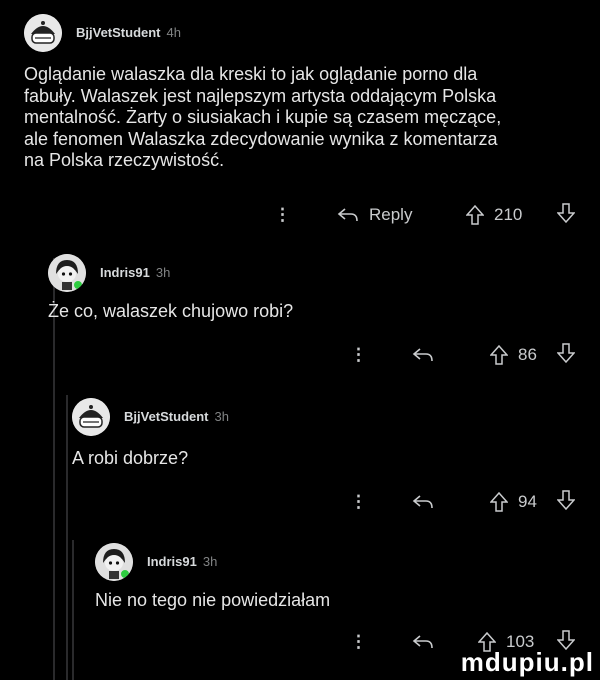  What do you see at coordinates (124, 160) in the screenshot?
I see `comment-text-line: na Polska rzeczywistość.` at bounding box center [124, 160].